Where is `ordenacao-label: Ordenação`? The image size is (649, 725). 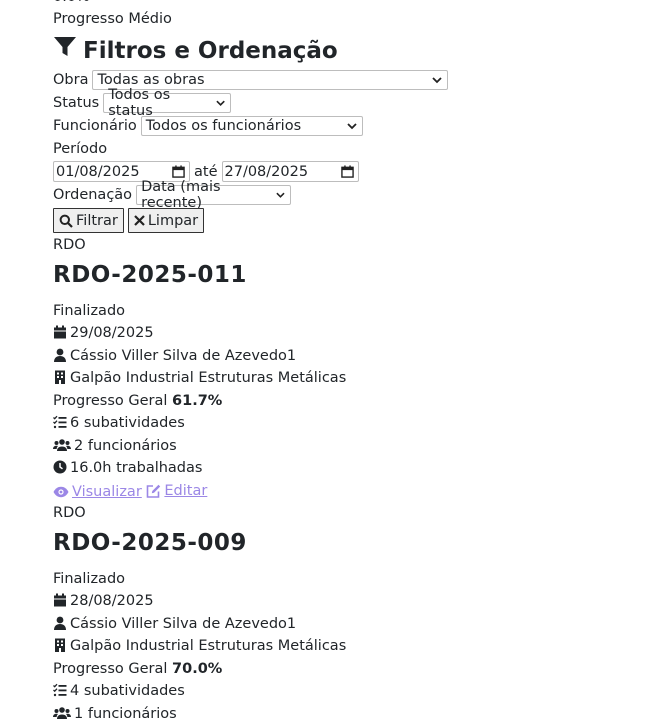
ordenacao-label: Ordenação is located at coordinates (92, 195).